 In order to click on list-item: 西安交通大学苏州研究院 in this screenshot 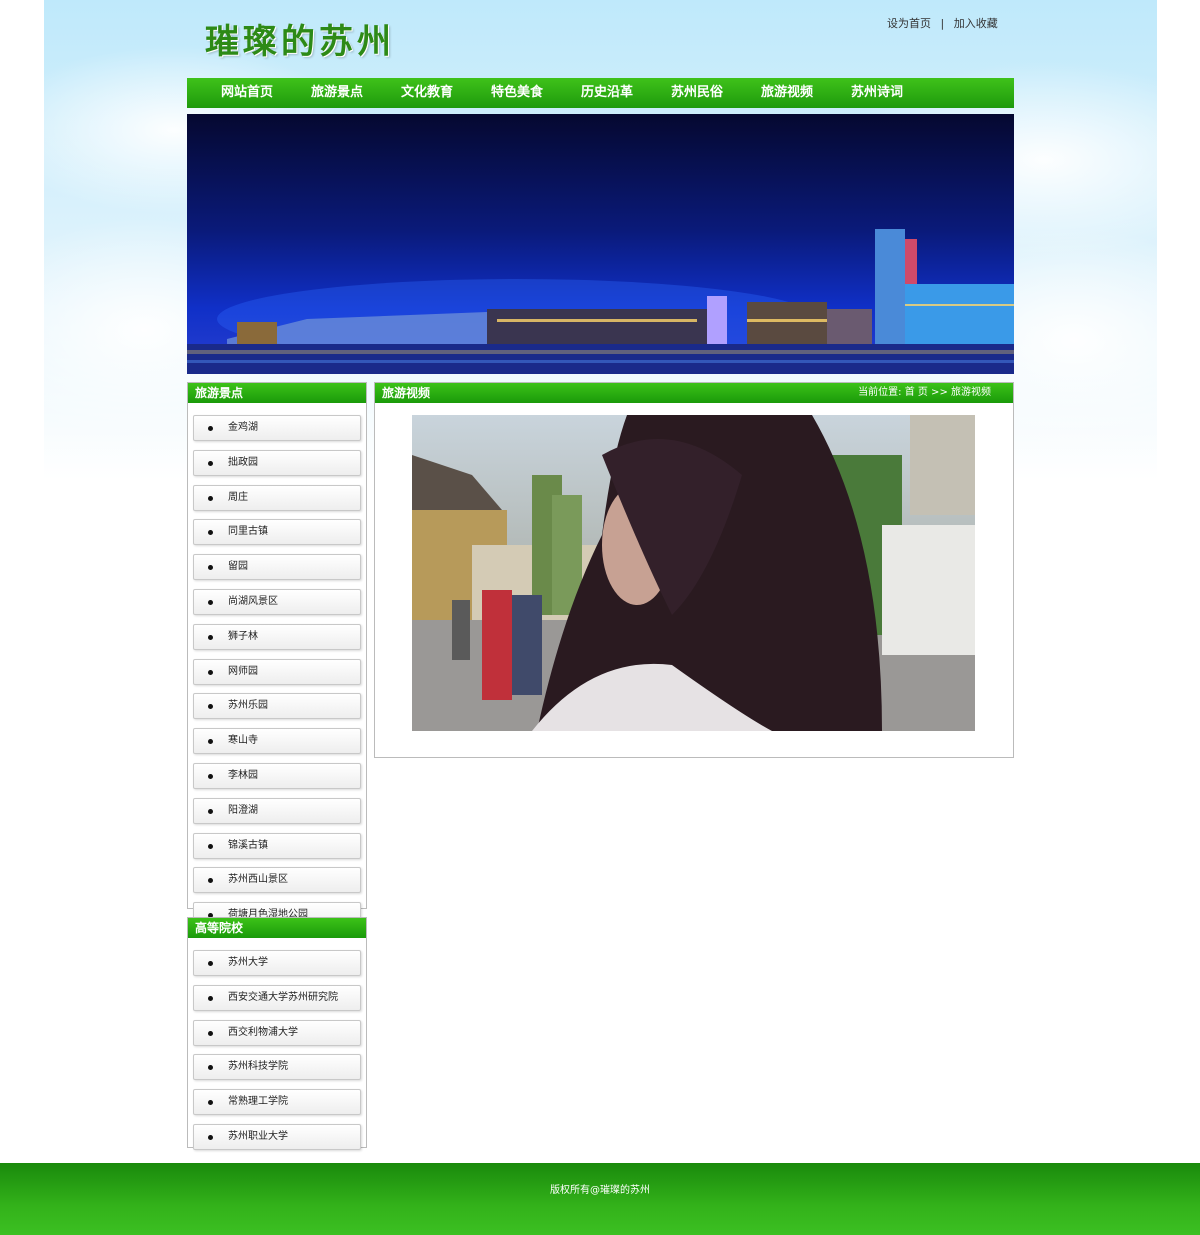, I will do `click(277, 997)`.